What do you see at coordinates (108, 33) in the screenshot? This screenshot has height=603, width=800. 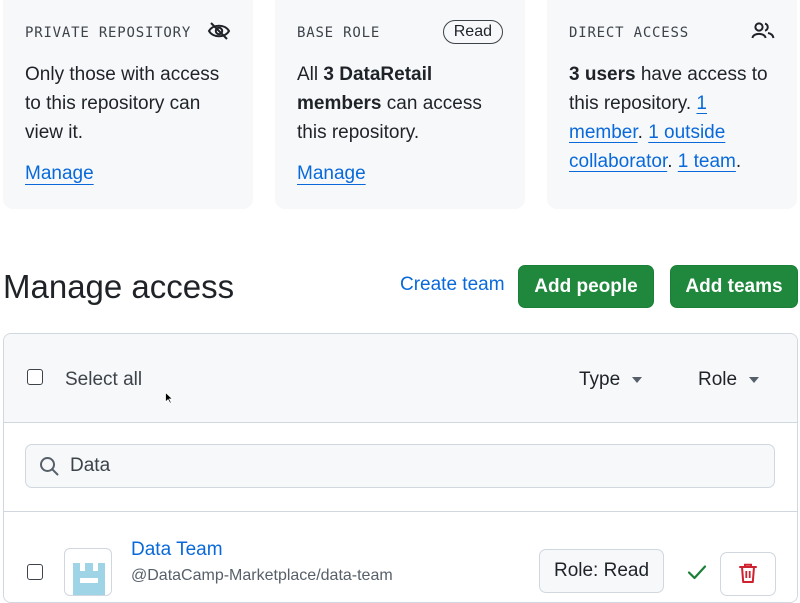 I see `card-title: PRIVATE REPOSITORY` at bounding box center [108, 33].